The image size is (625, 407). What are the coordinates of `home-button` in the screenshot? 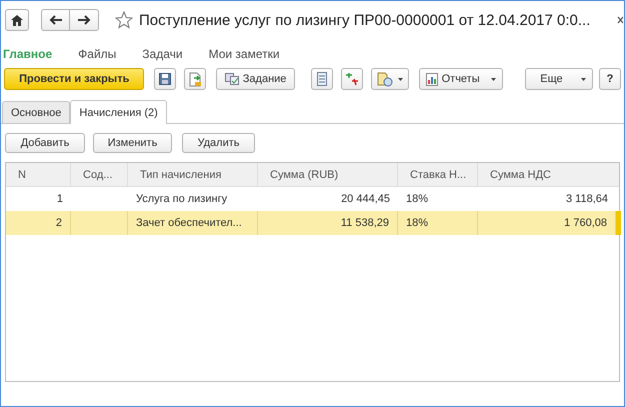 It's located at (17, 20).